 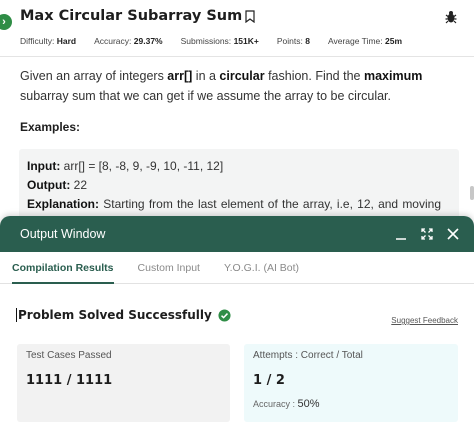 I want to click on collapse-panel-button: ›, so click(x=6, y=22).